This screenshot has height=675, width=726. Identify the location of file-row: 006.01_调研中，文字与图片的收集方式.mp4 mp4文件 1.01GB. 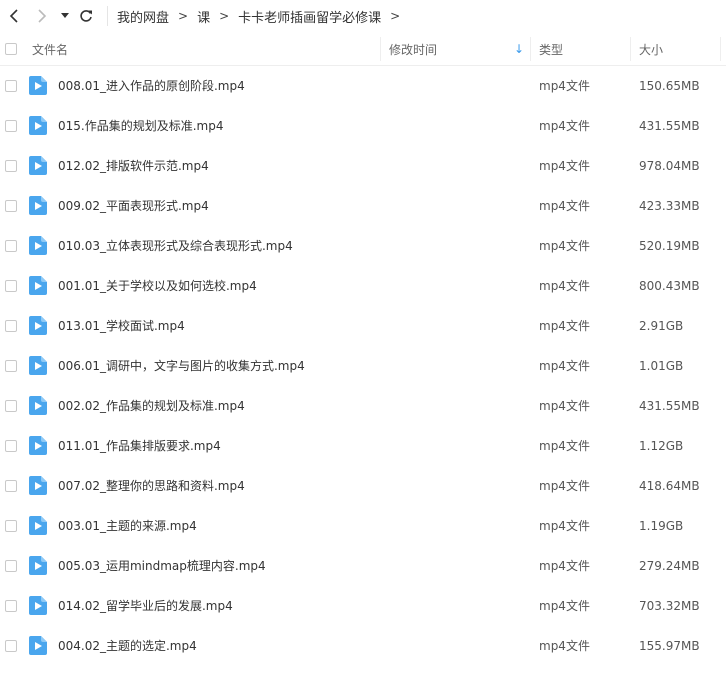
(363, 366).